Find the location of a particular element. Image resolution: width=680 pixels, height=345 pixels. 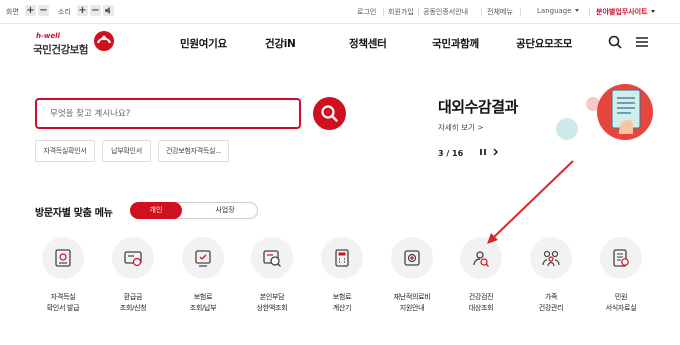

login-link: 로그인 is located at coordinates (366, 12).